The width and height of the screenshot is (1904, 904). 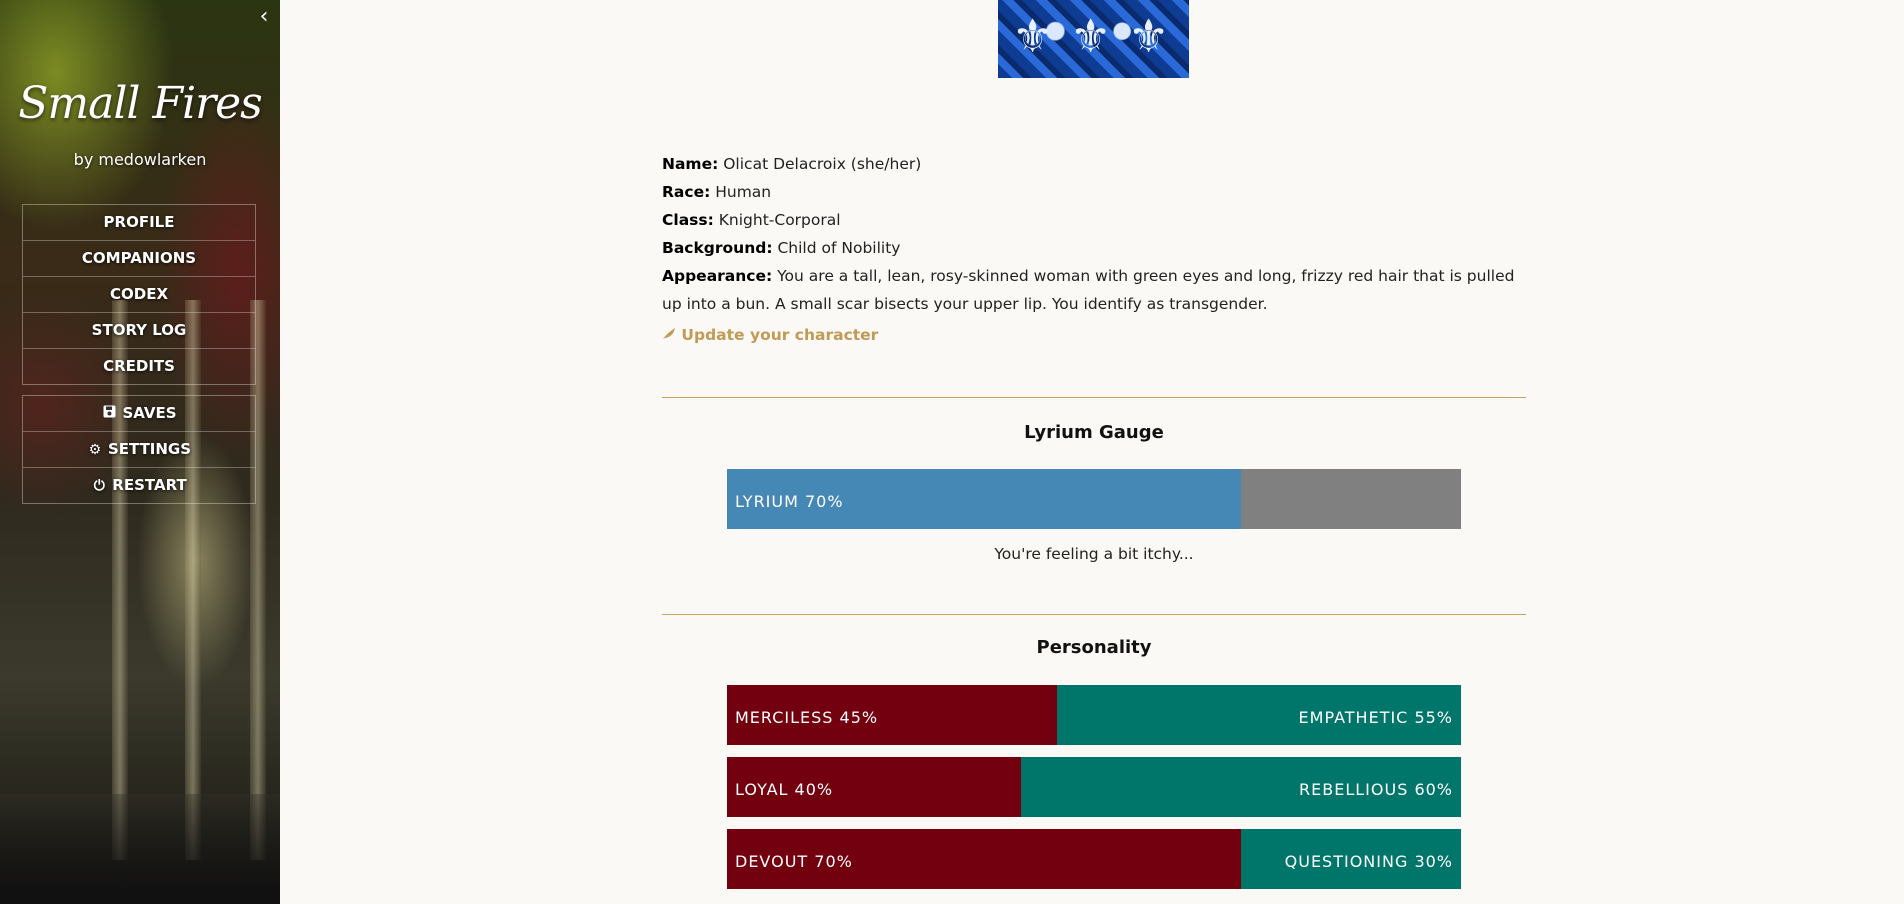 I want to click on personality-right-label: REBELLIOUS 60%, so click(x=1376, y=789).